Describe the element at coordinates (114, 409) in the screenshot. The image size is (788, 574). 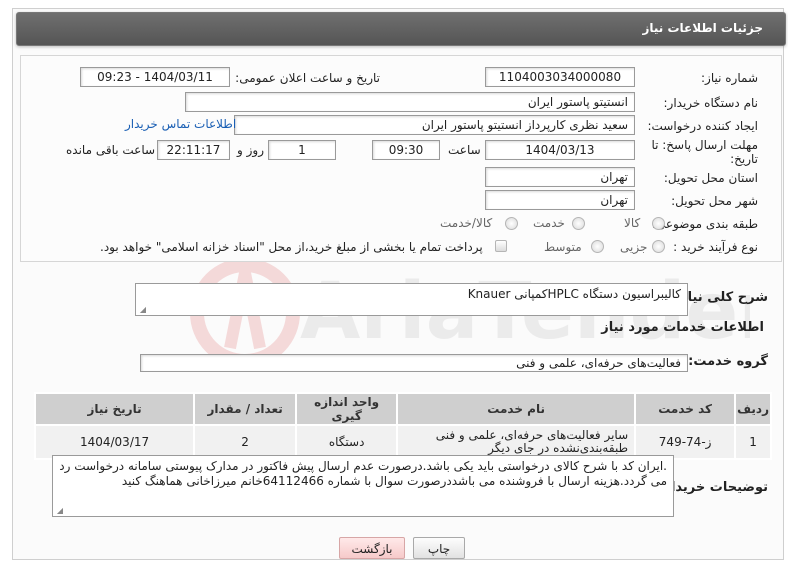
I see `col-header-need-date: تاریخ نیاز` at that location.